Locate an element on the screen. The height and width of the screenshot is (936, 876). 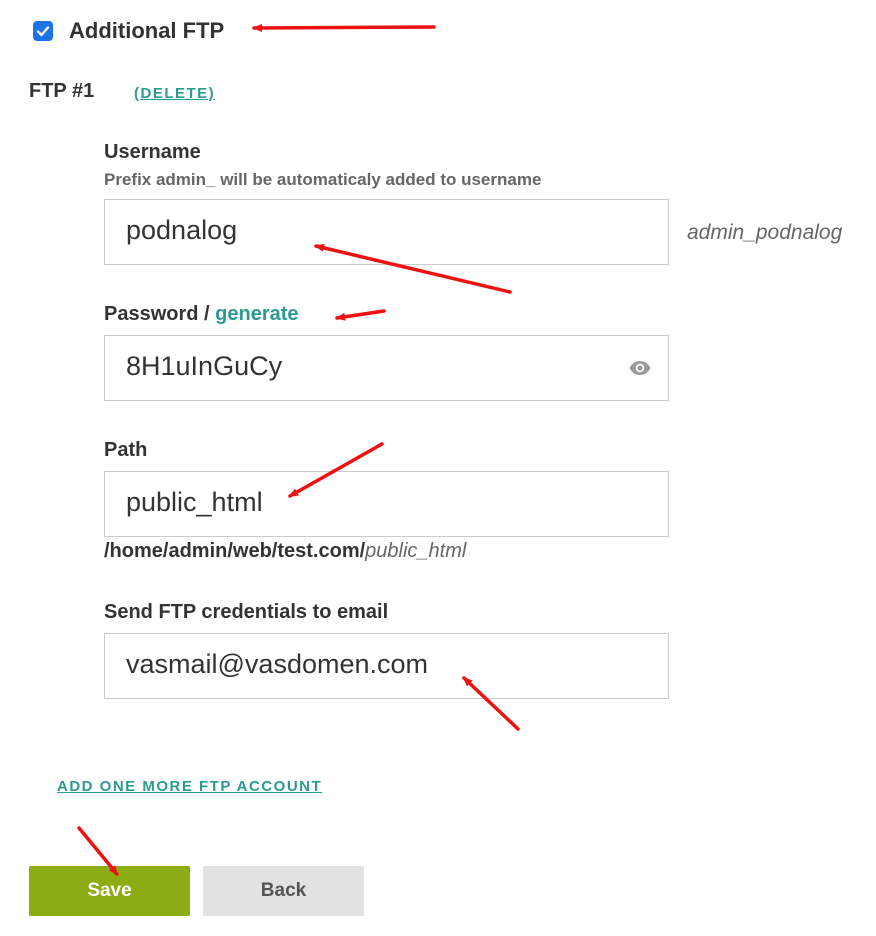
eye-icon is located at coordinates (640, 368).